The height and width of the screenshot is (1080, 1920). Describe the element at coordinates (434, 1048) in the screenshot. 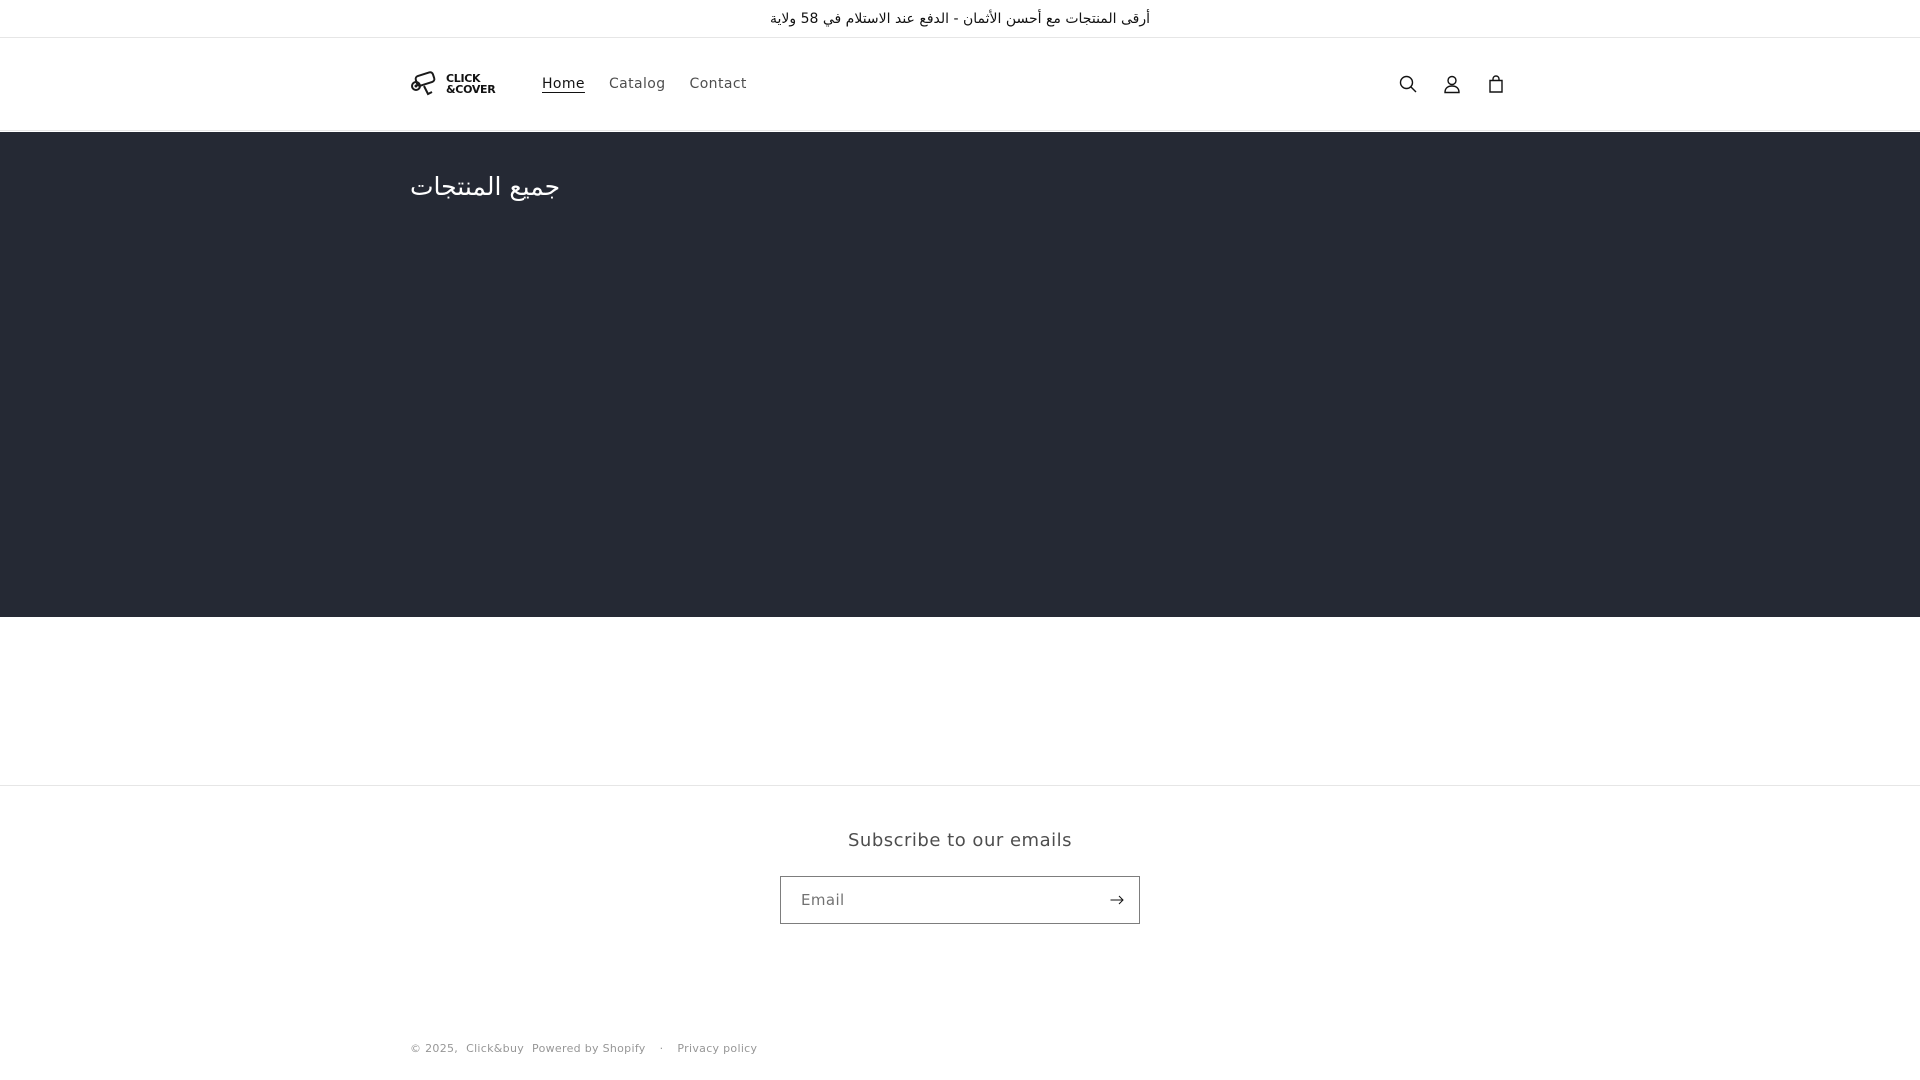

I see `copyright-text: © 2025,` at that location.